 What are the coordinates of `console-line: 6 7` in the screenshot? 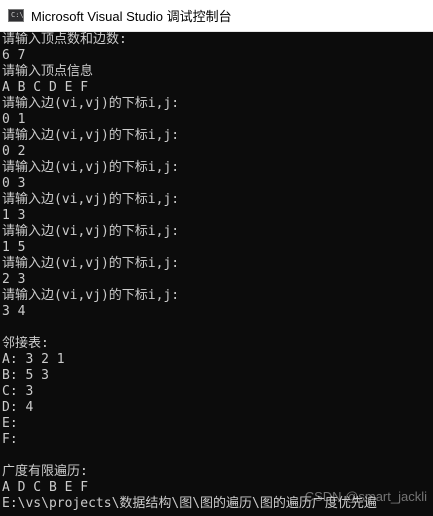 It's located at (14, 55).